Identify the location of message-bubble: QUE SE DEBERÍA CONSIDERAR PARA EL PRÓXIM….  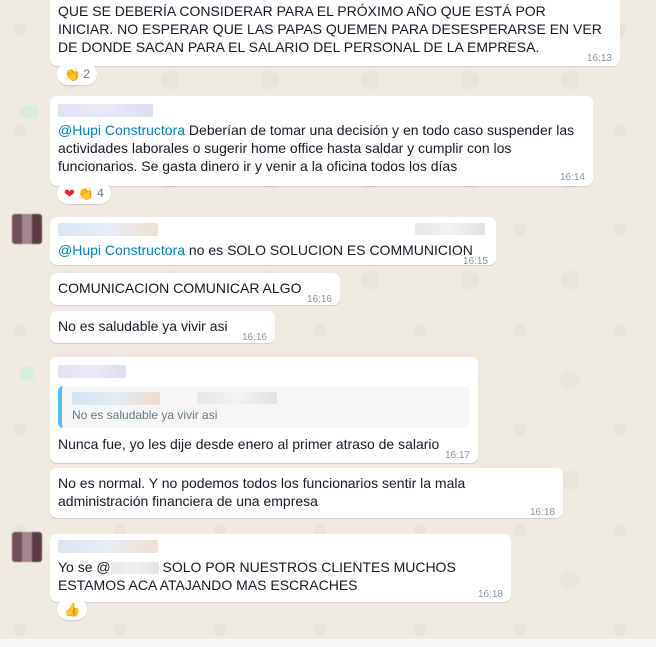
(335, 33).